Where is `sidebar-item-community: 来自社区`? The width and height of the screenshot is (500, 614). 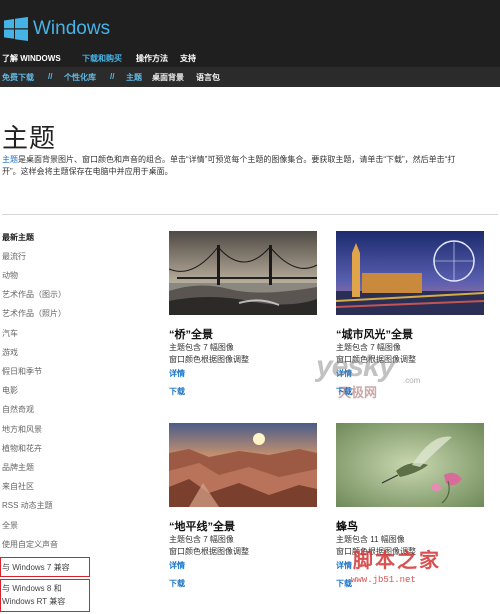
sidebar-item-community: 来自社区 is located at coordinates (18, 486).